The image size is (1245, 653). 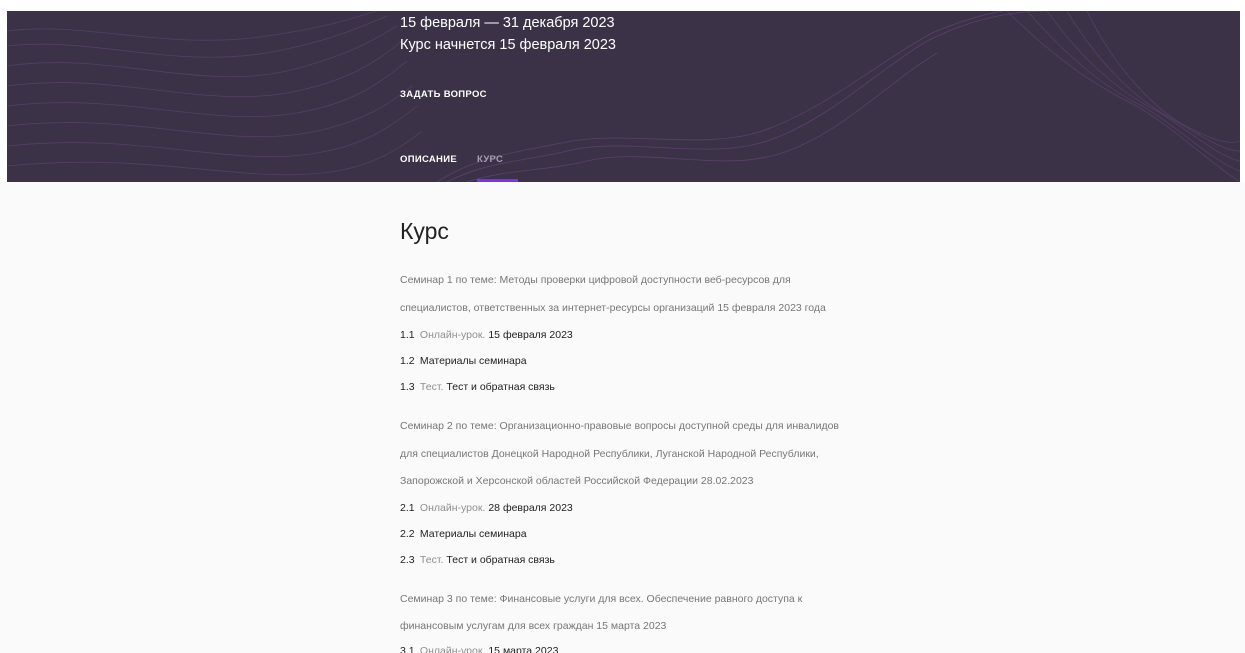 I want to click on course-dates: 15 февраля — 31 декабря 2023, so click(x=507, y=23).